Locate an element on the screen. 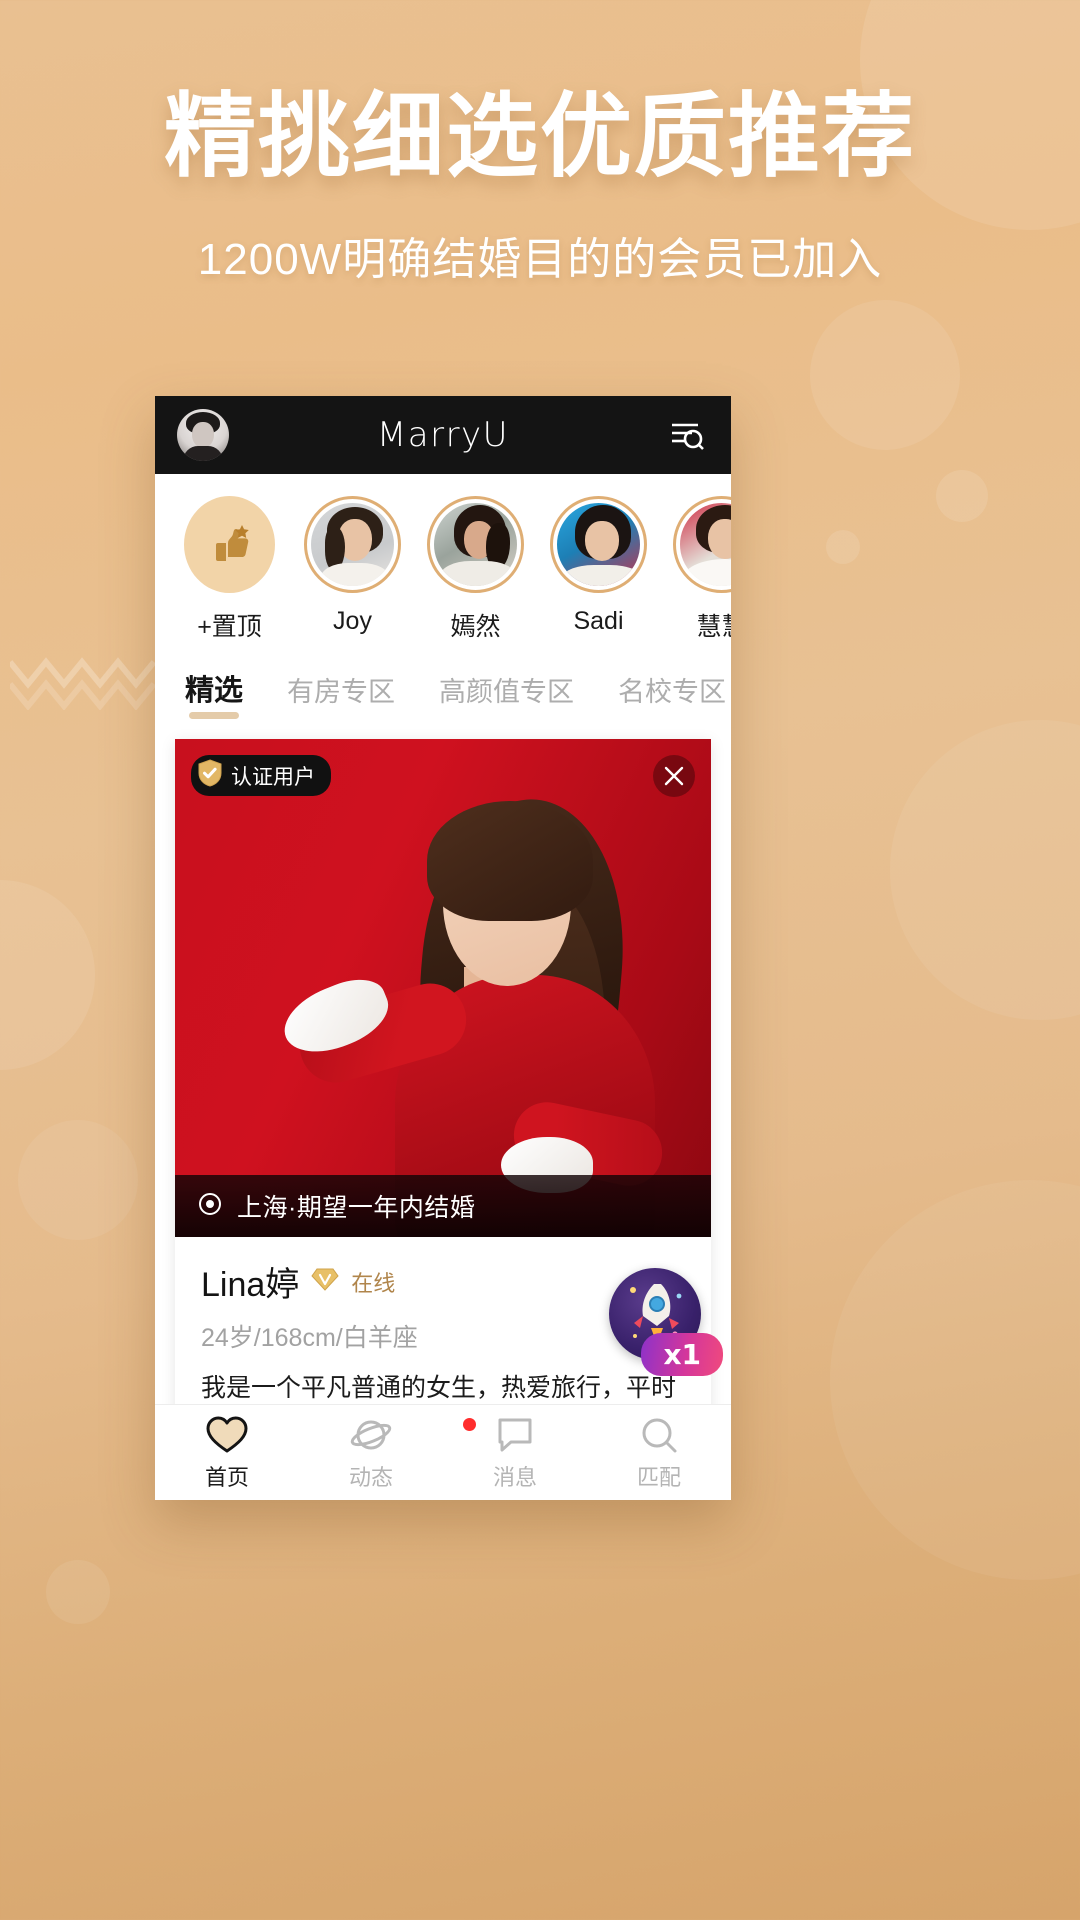  nav-item-moments: 动态 is located at coordinates (371, 1453).